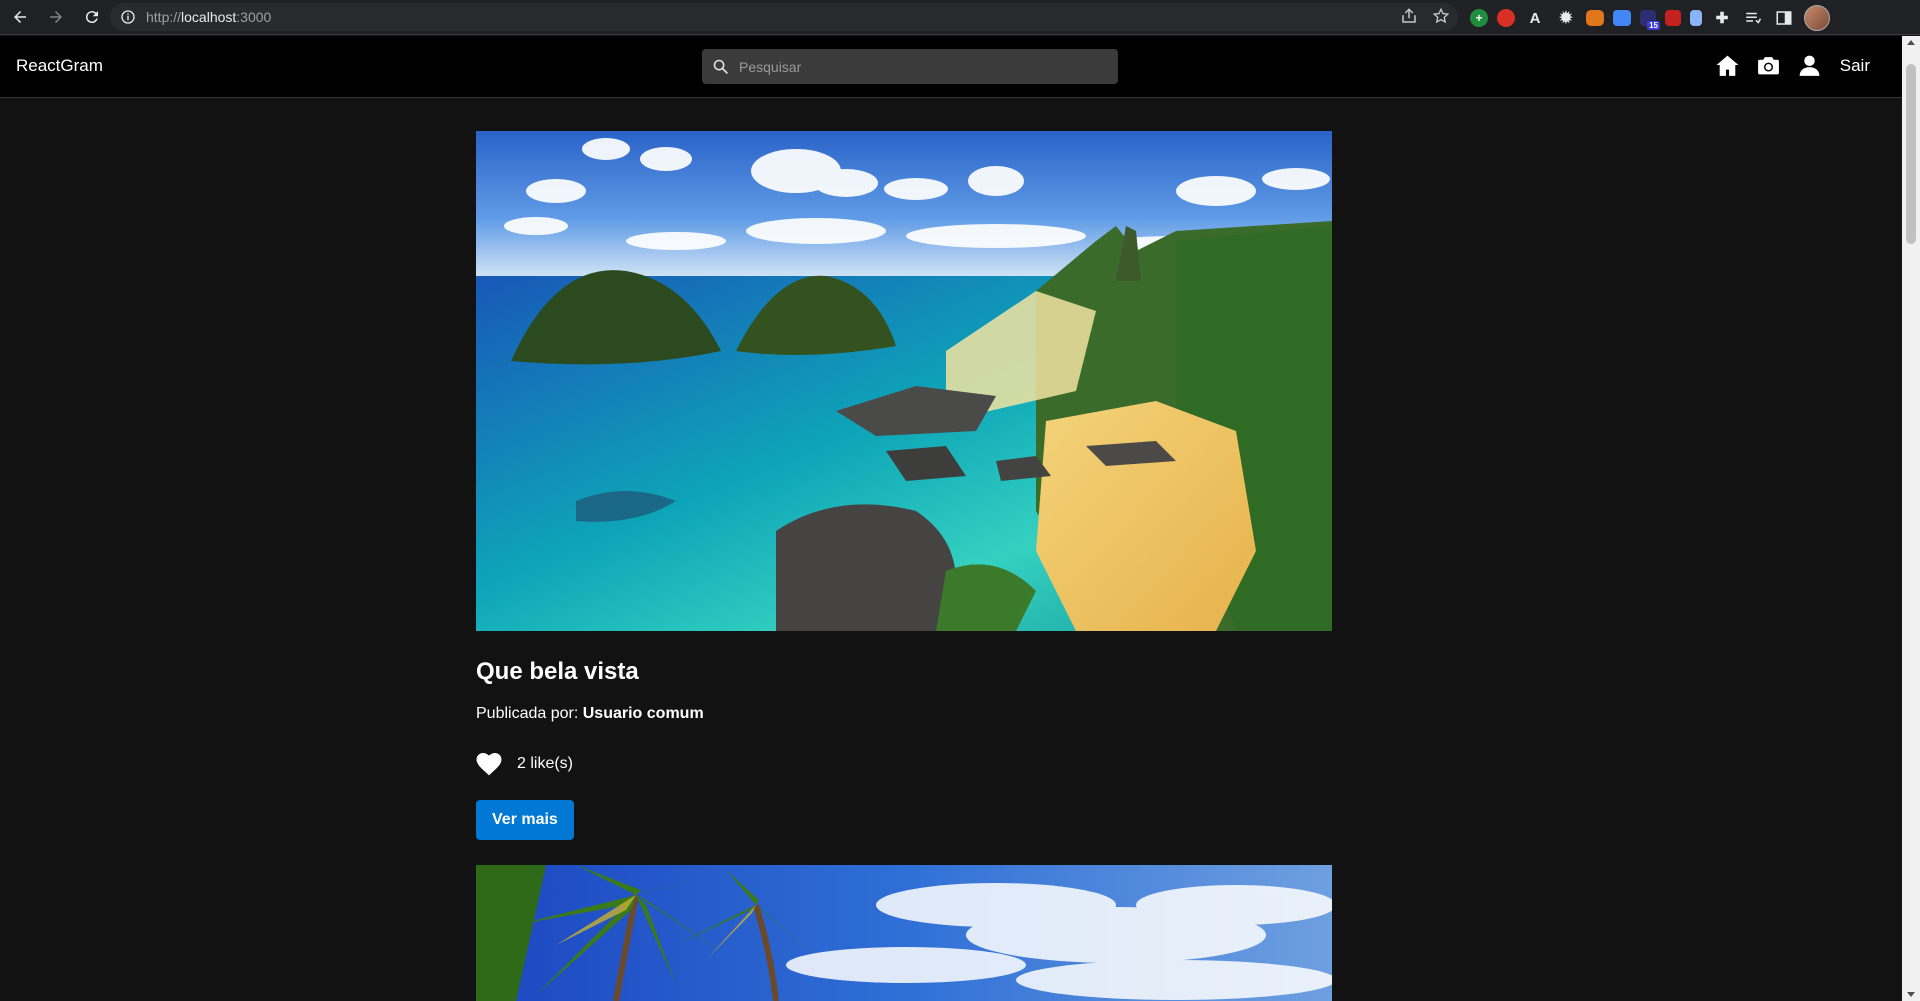 The image size is (1920, 1001). I want to click on app-navbar: ReactGram Sair, so click(951, 67).